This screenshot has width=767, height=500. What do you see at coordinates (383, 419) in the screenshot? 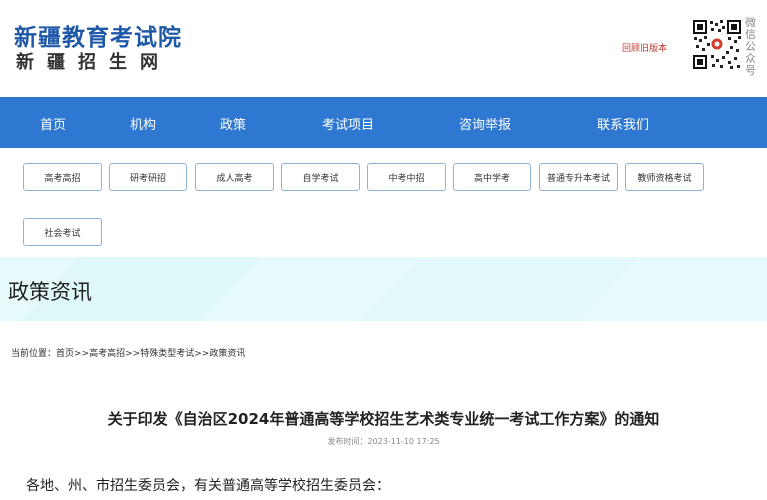
I see `article-title: 关于印发《自治区2024年普通高等学校招生艺术类专业统一考试工作方案》的通知` at bounding box center [383, 419].